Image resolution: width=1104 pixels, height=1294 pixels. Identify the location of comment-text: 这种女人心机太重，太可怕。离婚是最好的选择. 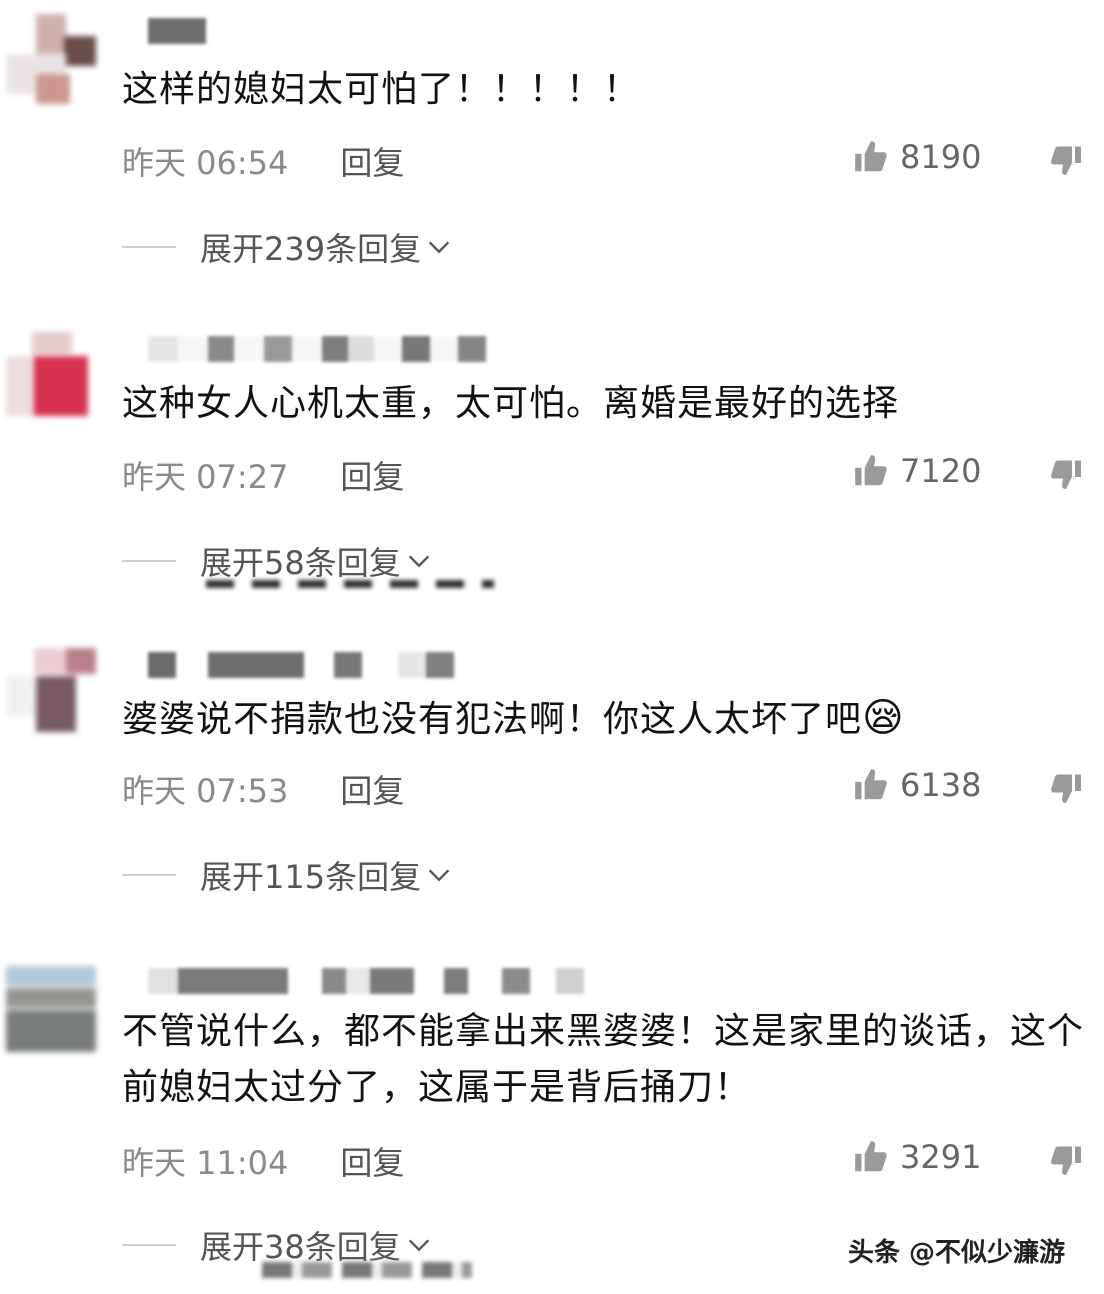
(511, 403).